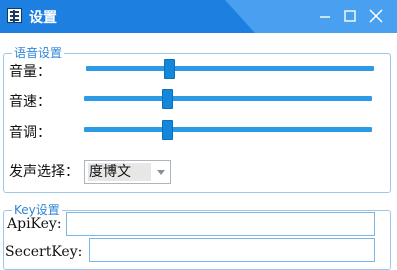  What do you see at coordinates (230, 68) in the screenshot?
I see `volume-slider-track` at bounding box center [230, 68].